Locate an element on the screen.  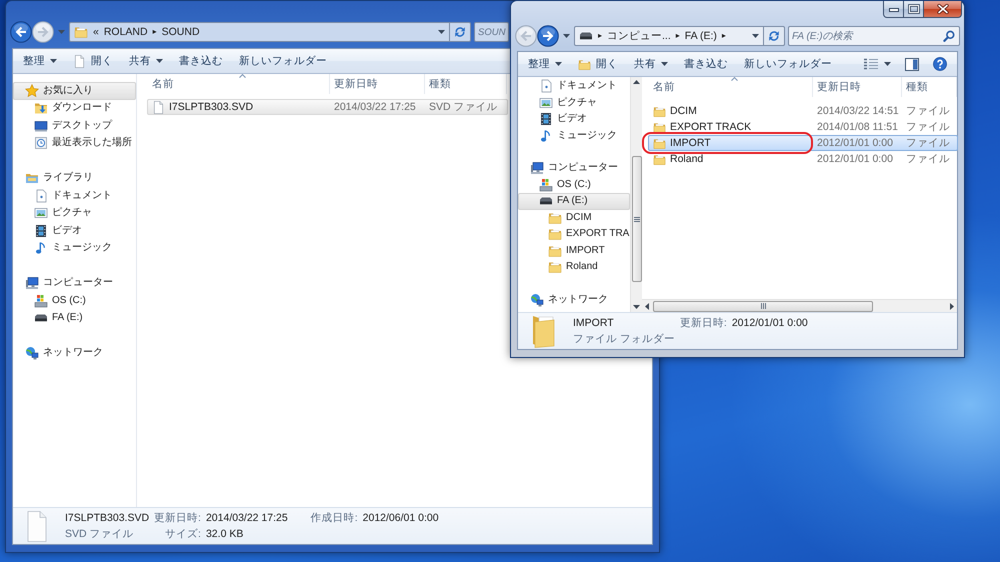
breadcrumb: FA (E:) is located at coordinates (700, 36).